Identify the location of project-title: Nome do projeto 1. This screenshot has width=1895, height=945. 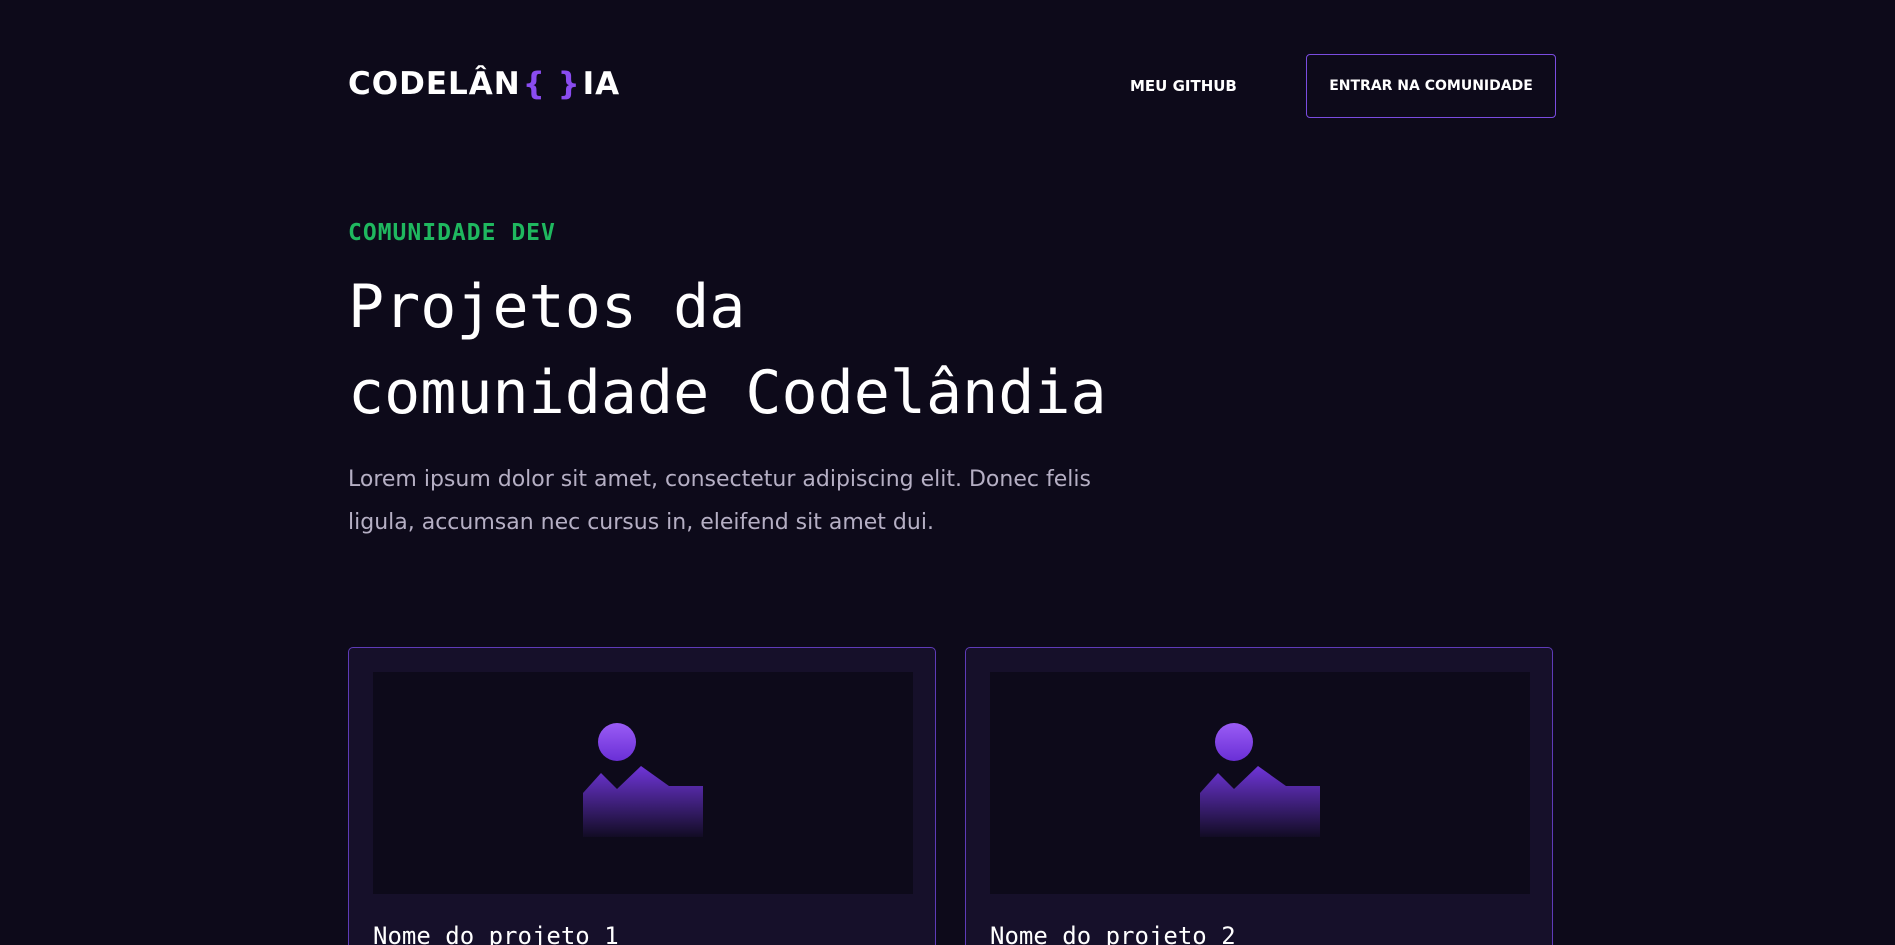
(496, 933).